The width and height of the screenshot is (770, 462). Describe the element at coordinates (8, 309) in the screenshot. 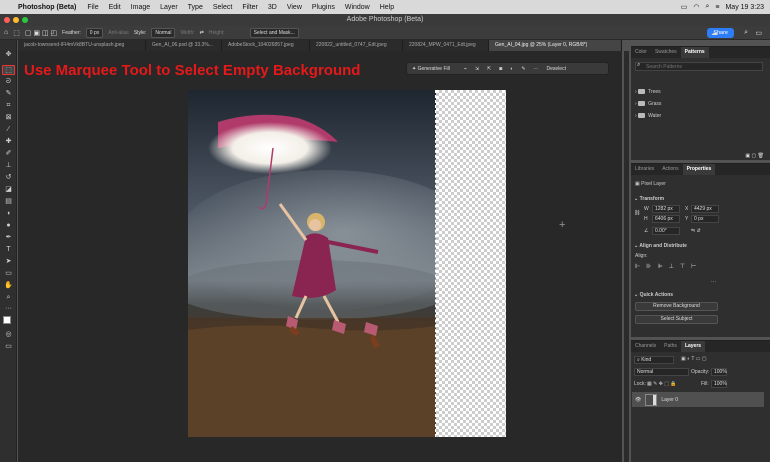

I see `more-tools-icon: ···` at that location.